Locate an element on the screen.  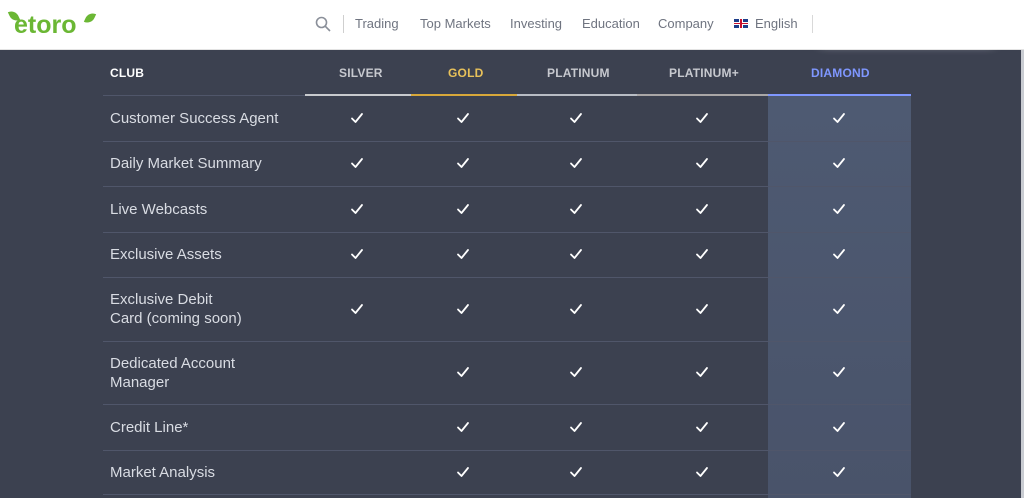
column-header-silver: SILVER is located at coordinates (361, 73).